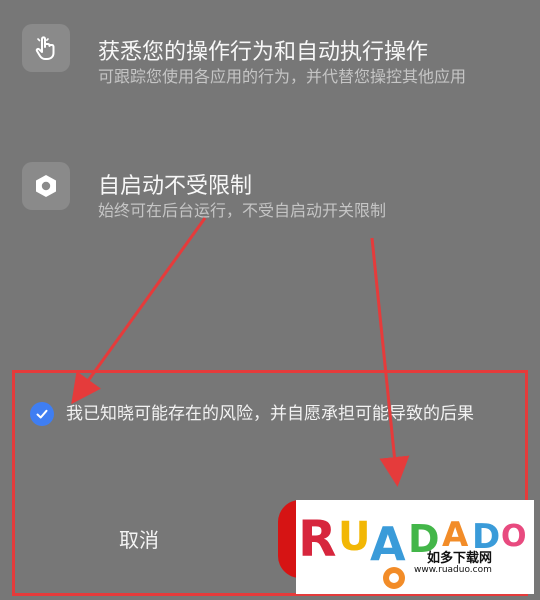  What do you see at coordinates (139, 538) in the screenshot?
I see `cancel-button: 取消` at bounding box center [139, 538].